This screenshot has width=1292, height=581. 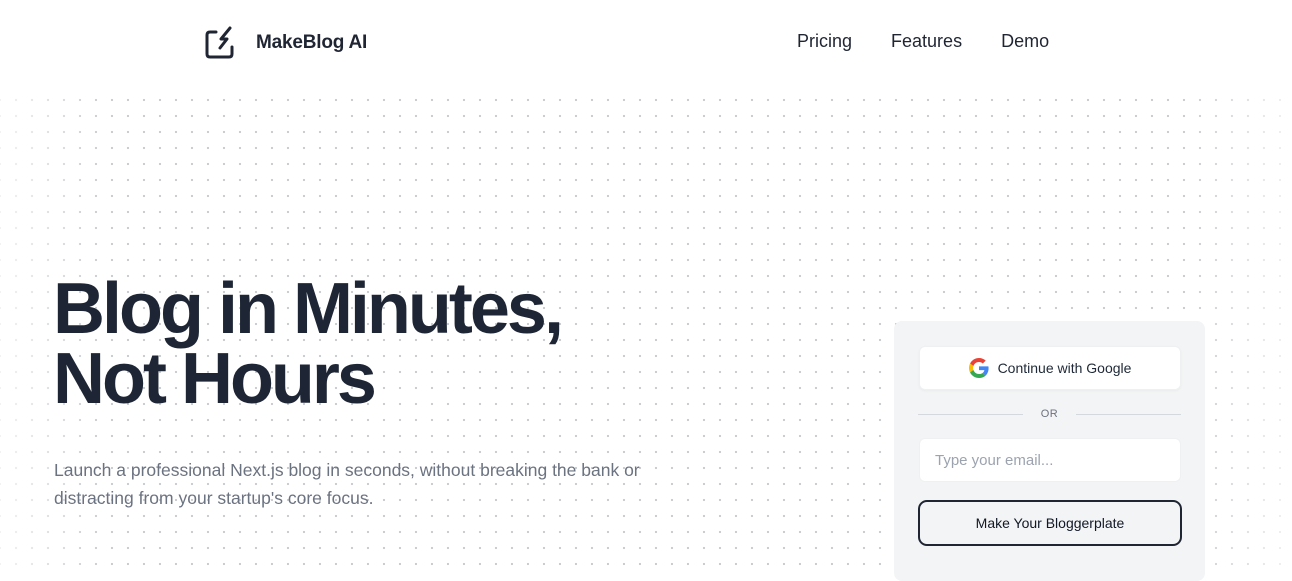 I want to click on or-divider: OR, so click(x=1049, y=414).